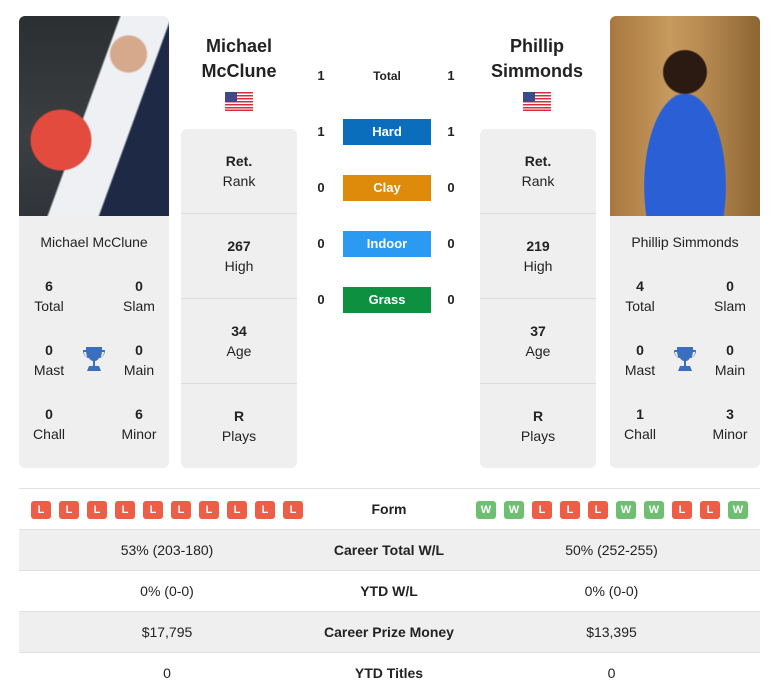 The image size is (779, 699). I want to click on plays-right: R Plays, so click(538, 426).